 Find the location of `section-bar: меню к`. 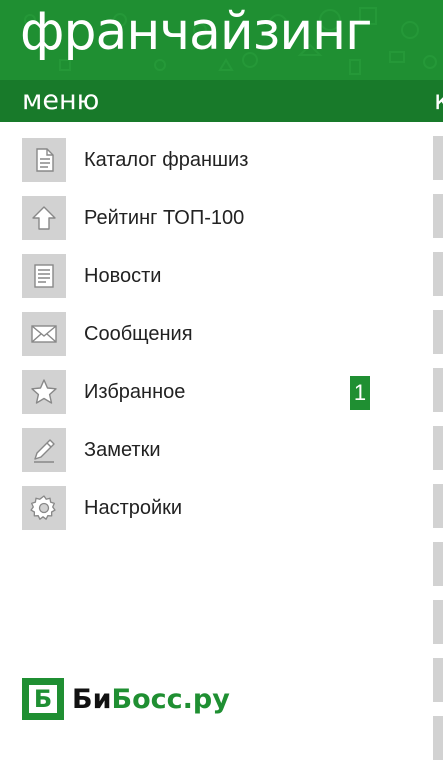

section-bar: меню к is located at coordinates (221, 101).